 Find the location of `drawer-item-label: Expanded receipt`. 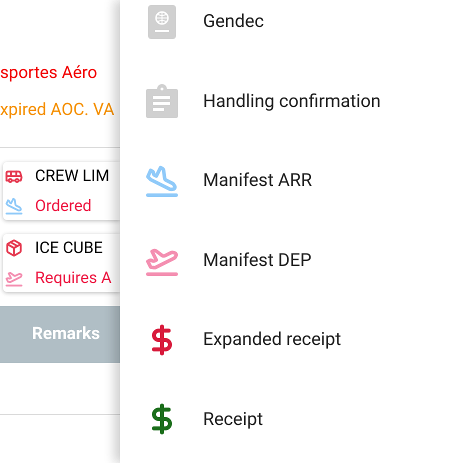

drawer-item-label: Expanded receipt is located at coordinates (272, 340).